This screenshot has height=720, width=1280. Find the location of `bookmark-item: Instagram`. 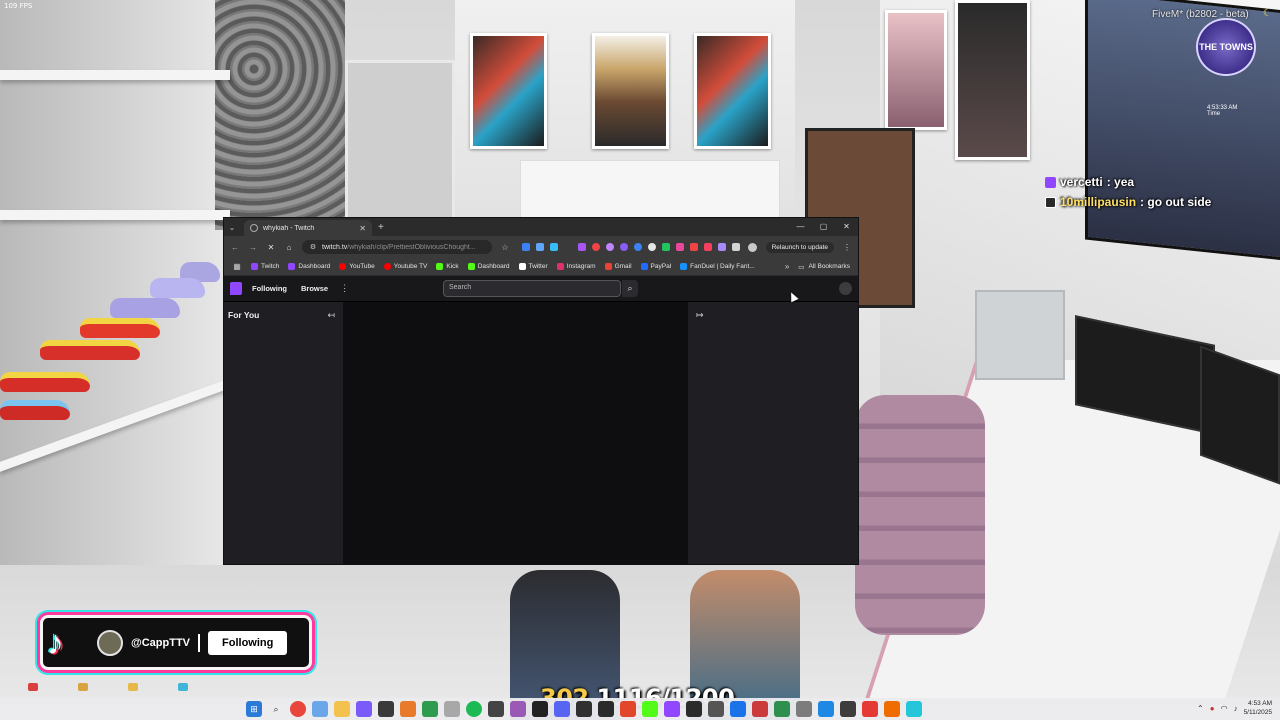

bookmark-item: Instagram is located at coordinates (576, 266).